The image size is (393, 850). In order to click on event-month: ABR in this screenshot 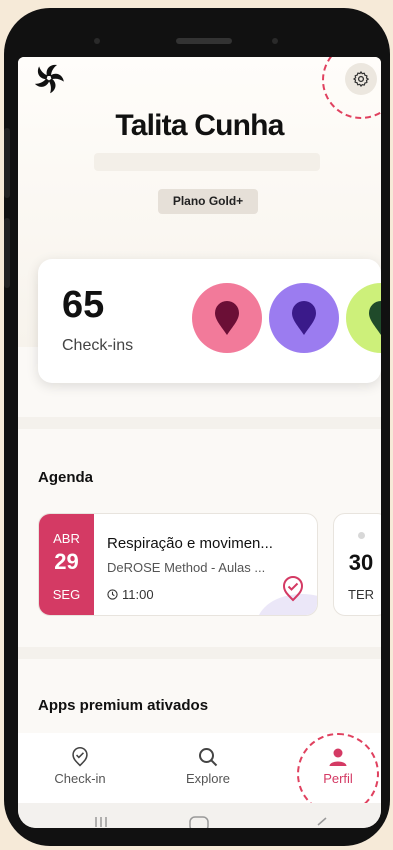, I will do `click(66, 538)`.